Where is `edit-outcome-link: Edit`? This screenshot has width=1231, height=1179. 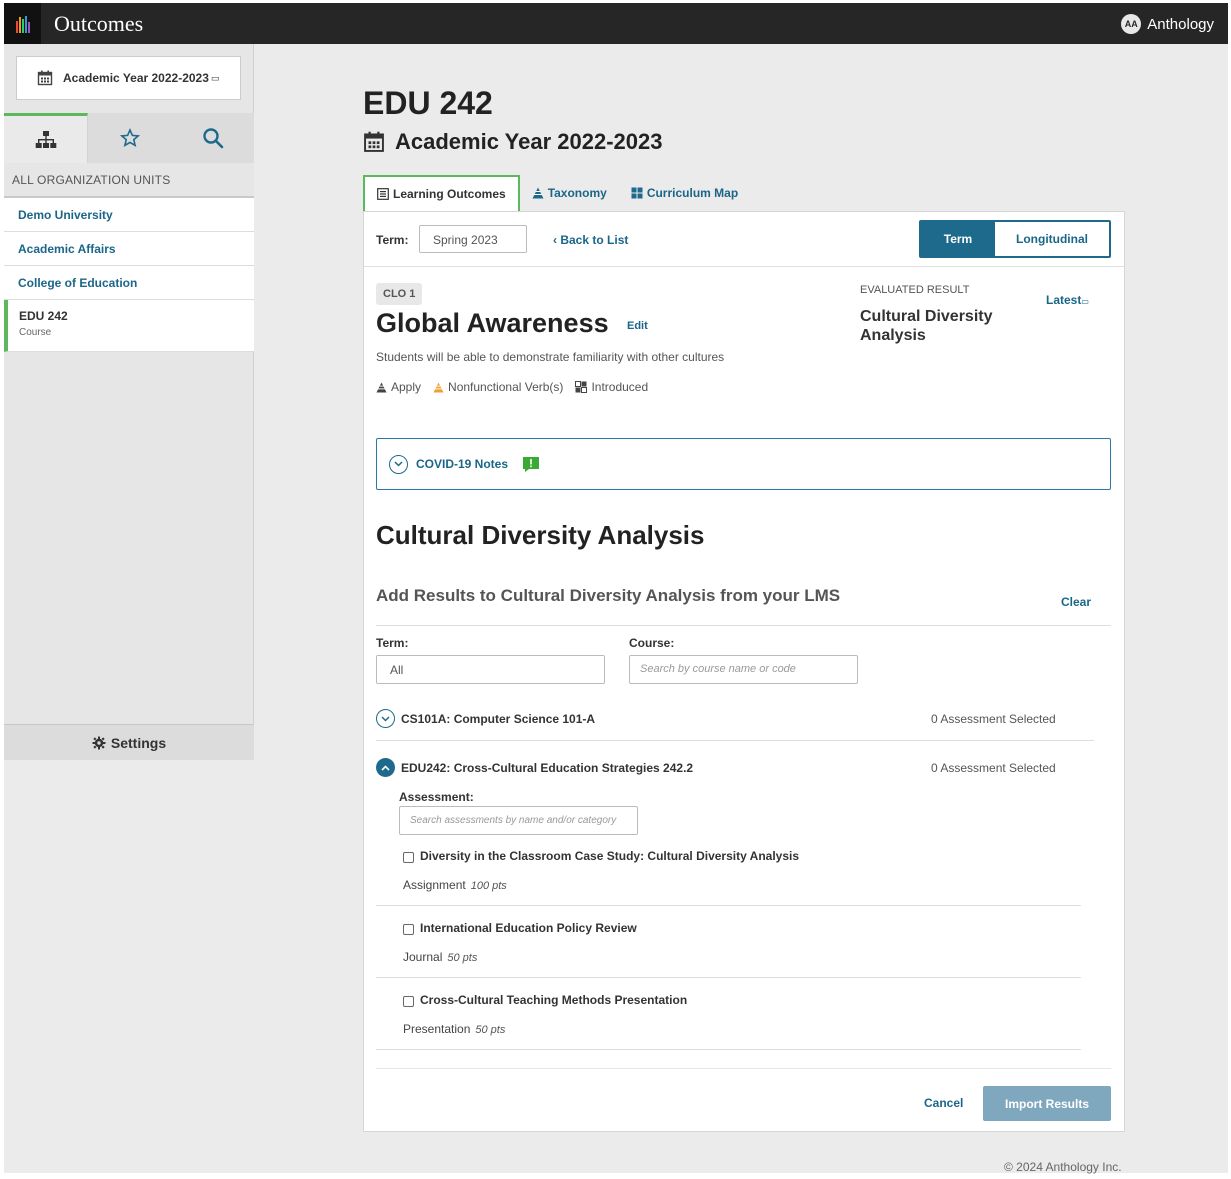
edit-outcome-link: Edit is located at coordinates (637, 326).